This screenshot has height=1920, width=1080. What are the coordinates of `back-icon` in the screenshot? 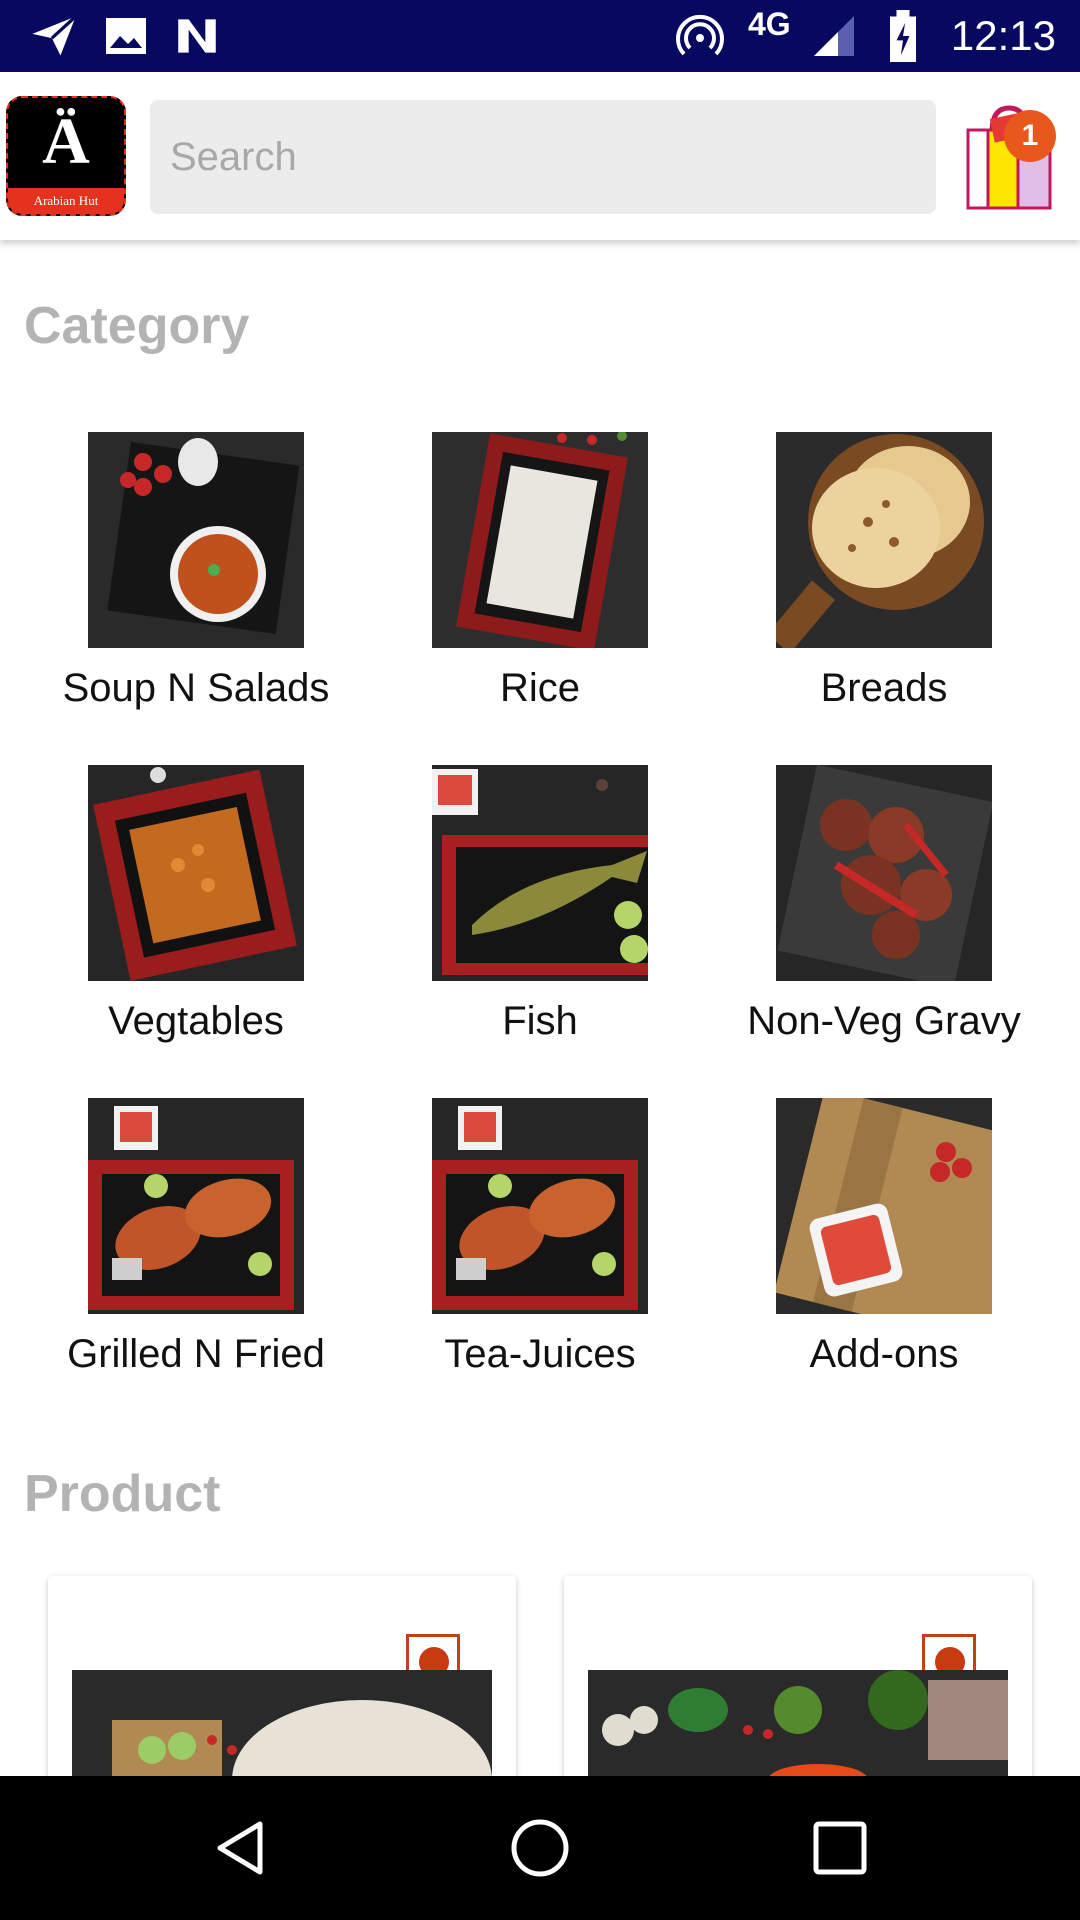 It's located at (240, 1848).